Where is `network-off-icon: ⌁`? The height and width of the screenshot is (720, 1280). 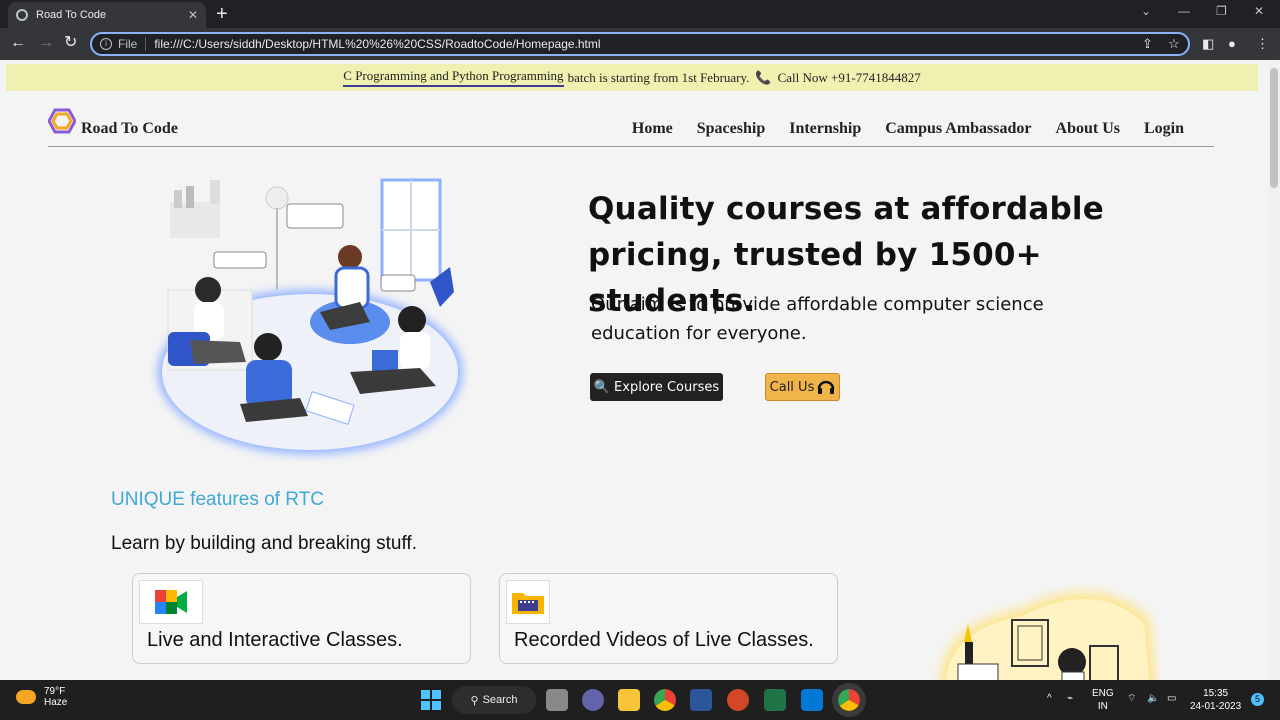
network-off-icon: ⌁ is located at coordinates (1070, 698).